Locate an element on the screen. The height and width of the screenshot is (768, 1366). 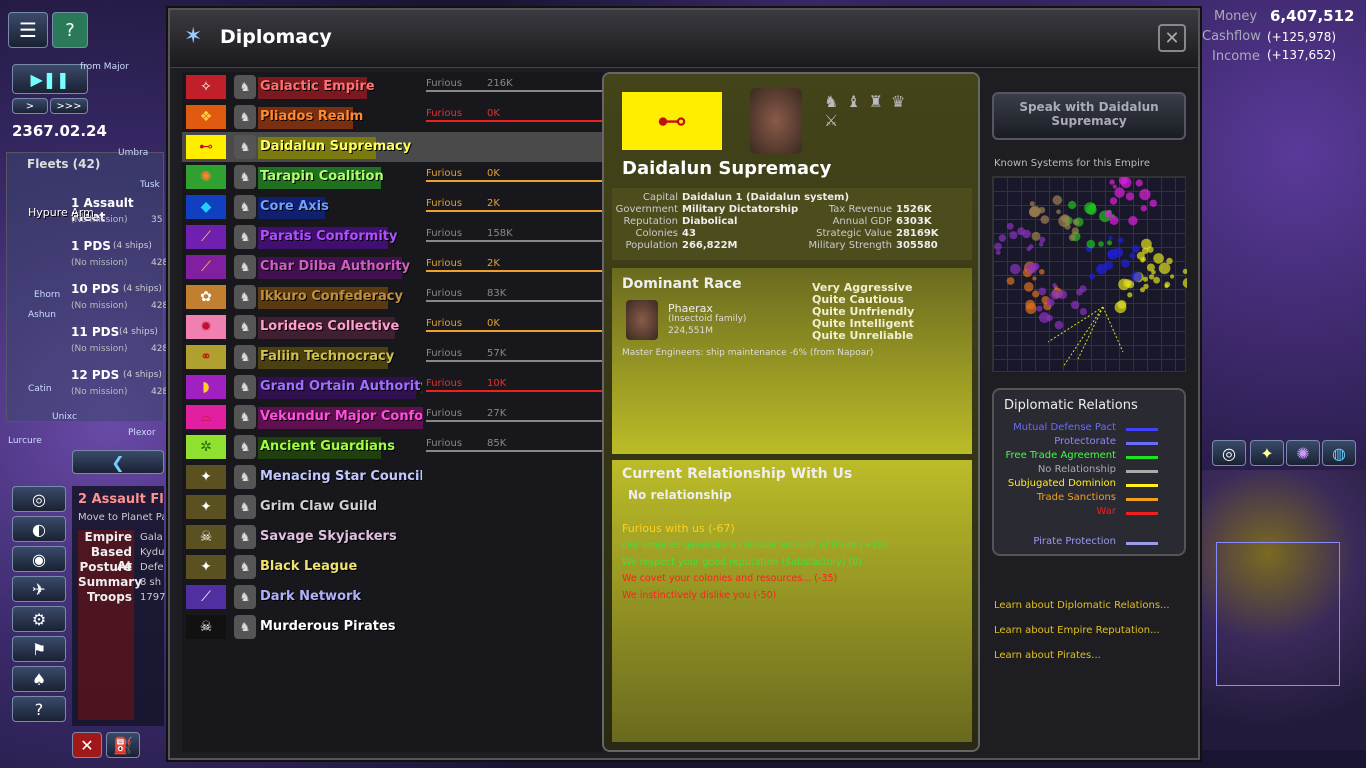
target-button: ◎ is located at coordinates (39, 499).